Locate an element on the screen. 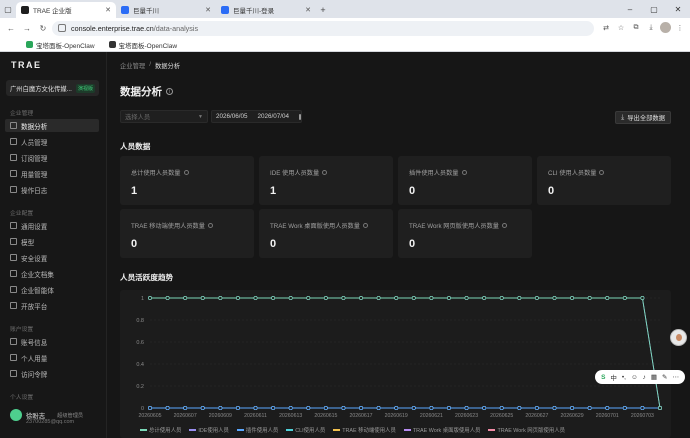  plan-badge: 演视版 is located at coordinates (85, 88).